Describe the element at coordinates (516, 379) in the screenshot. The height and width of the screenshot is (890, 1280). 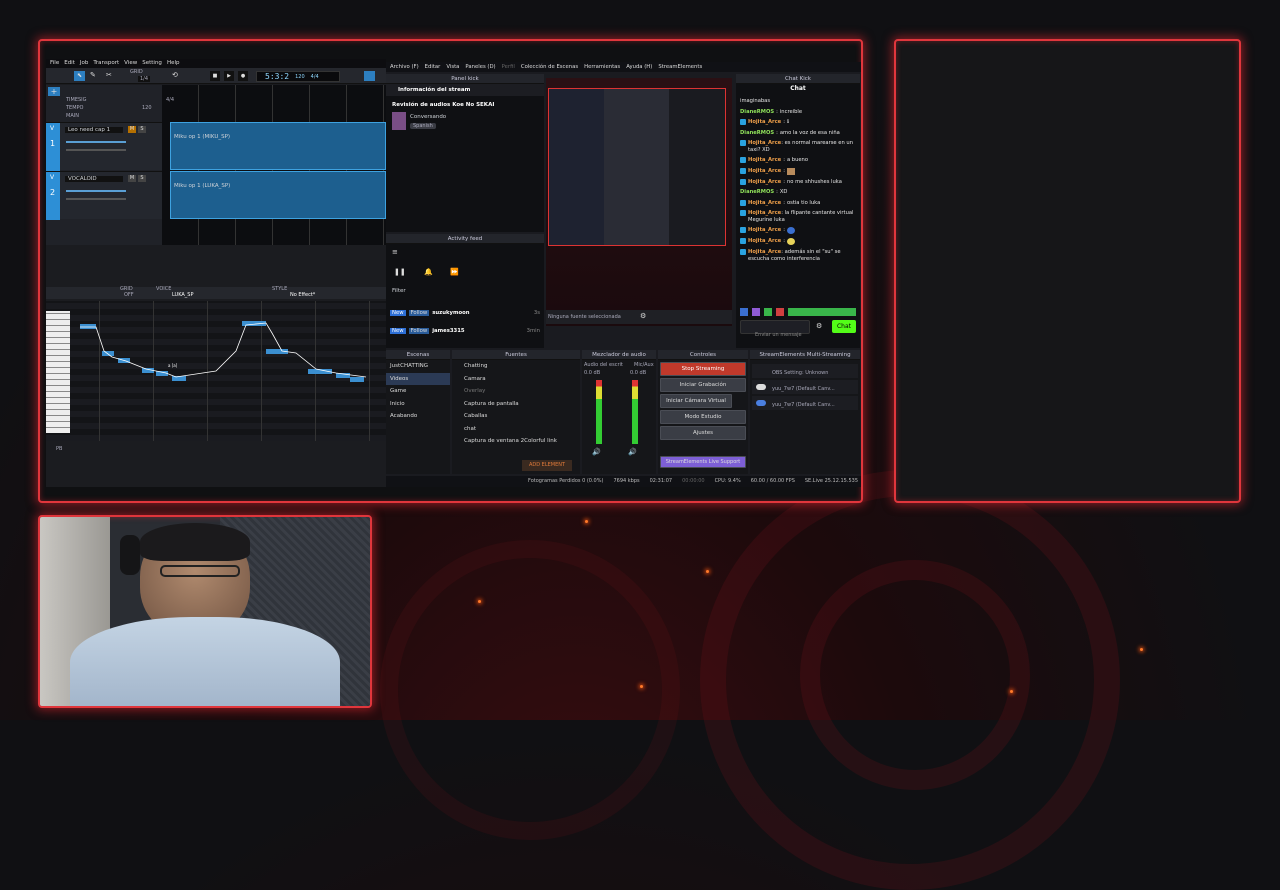
I see `source-item: Camara` at that location.